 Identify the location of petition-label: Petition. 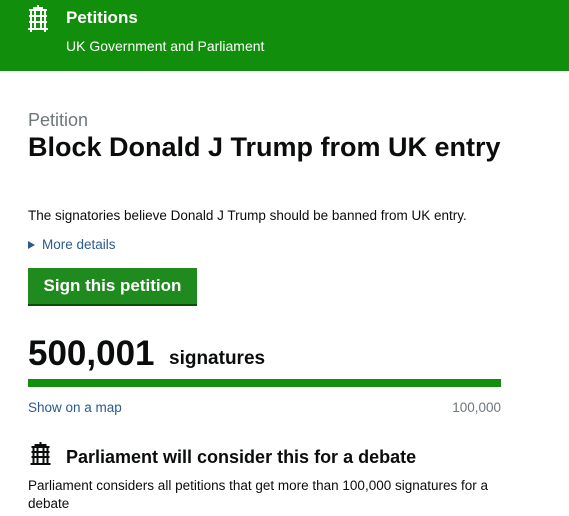
(58, 120).